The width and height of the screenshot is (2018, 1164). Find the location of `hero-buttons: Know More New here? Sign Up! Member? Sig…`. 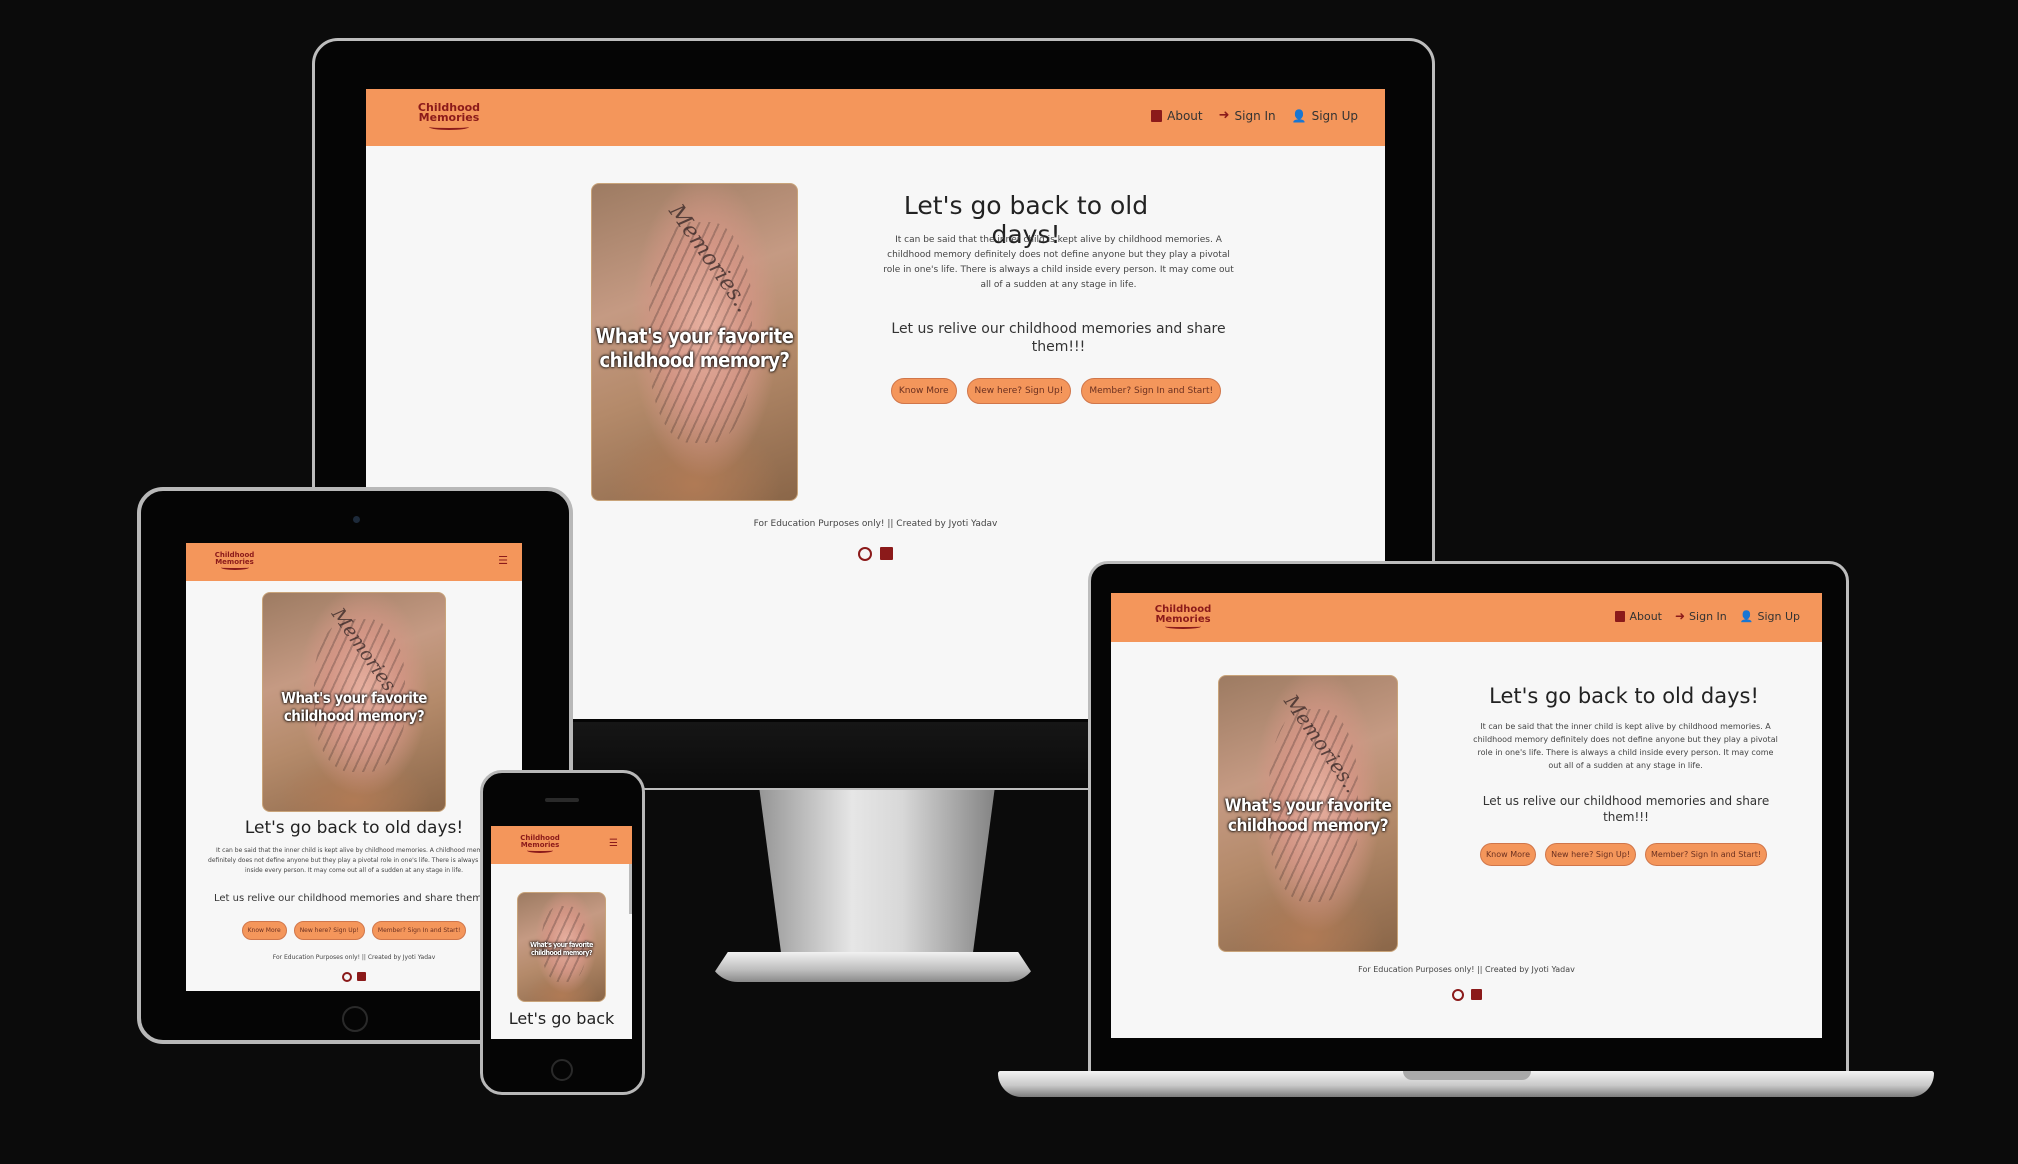

hero-buttons: Know More New here? Sign Up! Member? Sig… is located at coordinates (1056, 391).